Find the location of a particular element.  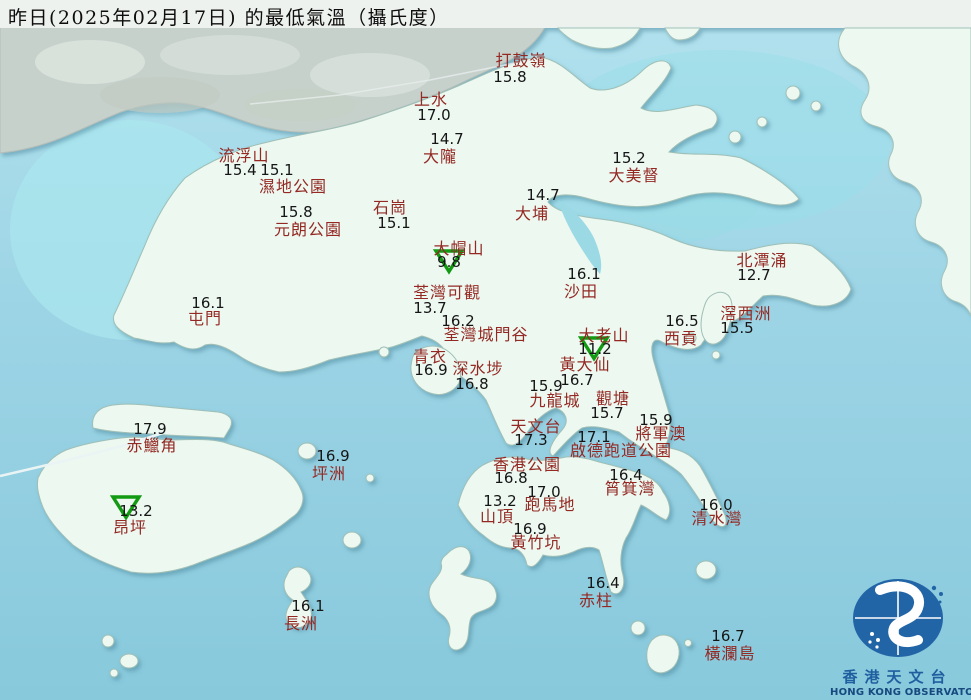

station-name: 山頂 is located at coordinates (497, 516).